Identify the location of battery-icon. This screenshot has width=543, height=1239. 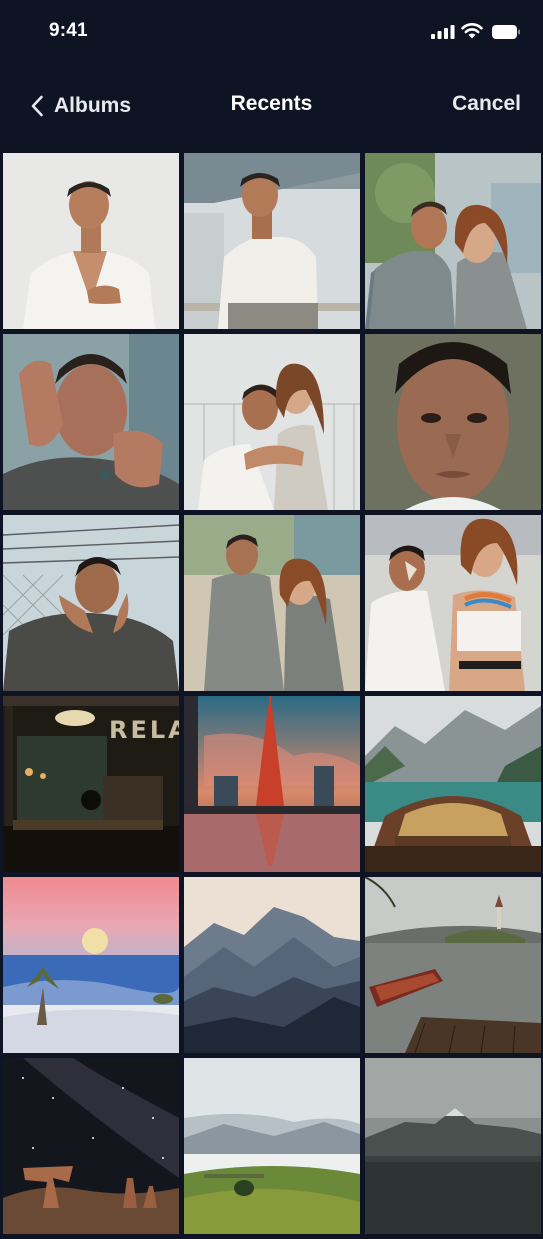
(506, 32).